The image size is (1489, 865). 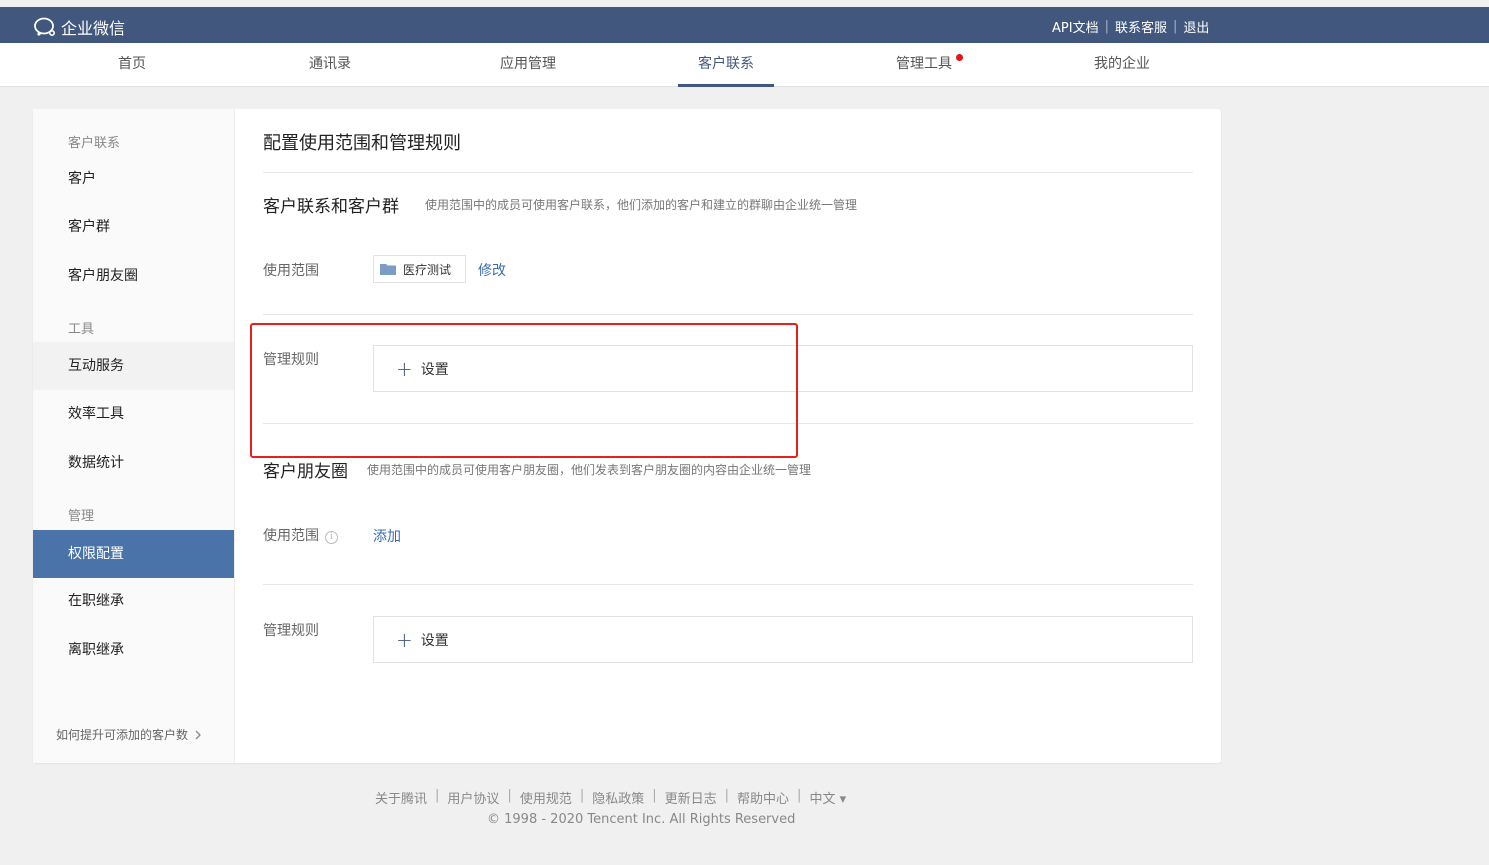 I want to click on logo: 企业微信, so click(x=79, y=27).